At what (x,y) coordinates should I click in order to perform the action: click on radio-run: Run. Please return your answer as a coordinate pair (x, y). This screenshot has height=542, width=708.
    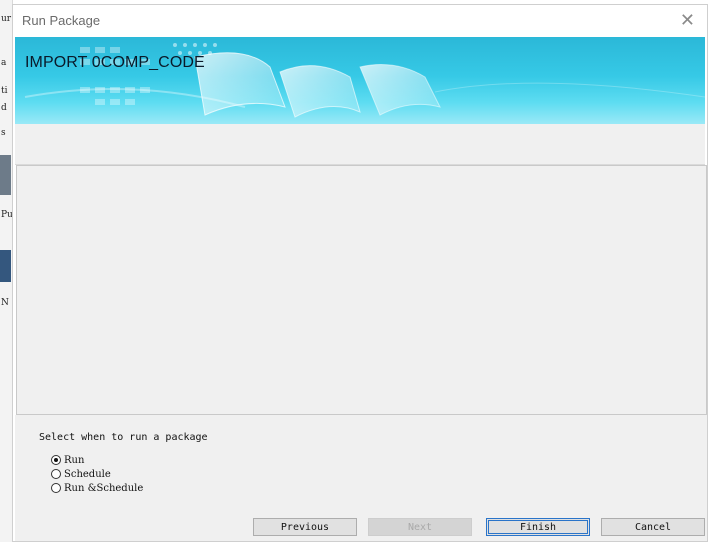
    Looking at the image, I should click on (67, 460).